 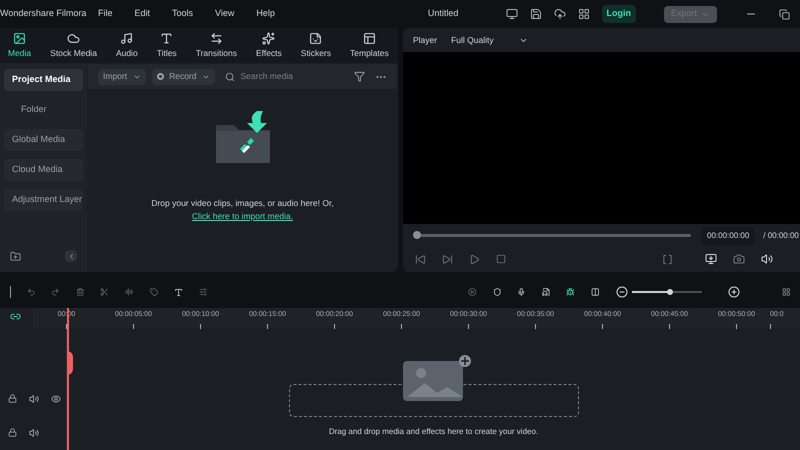 I want to click on cloud-icon, so click(x=73, y=38).